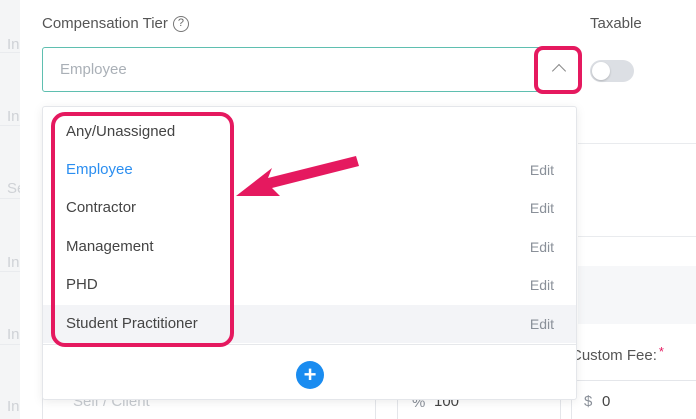 This screenshot has height=419, width=696. I want to click on annotation-arrow, so click(297, 176).